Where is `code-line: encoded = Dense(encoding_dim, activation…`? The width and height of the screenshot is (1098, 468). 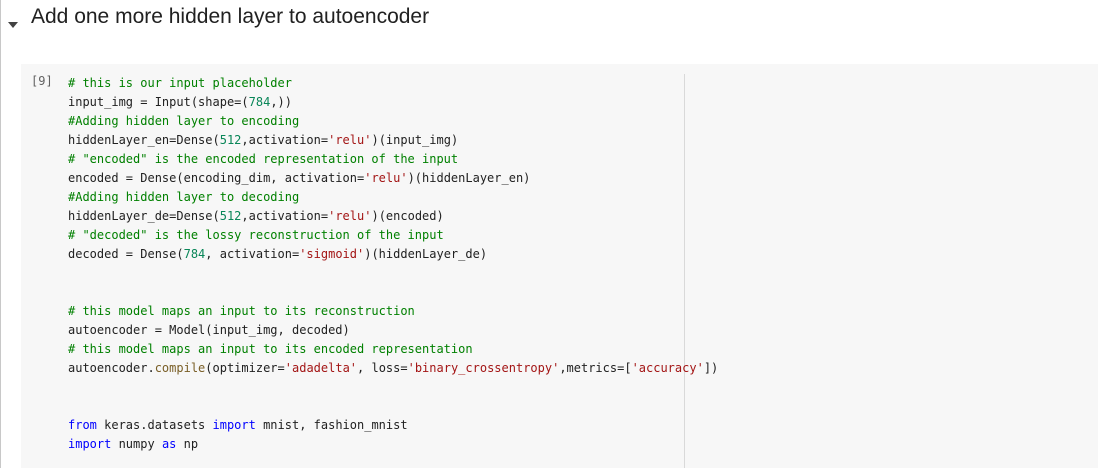
code-line: encoded = Dense(encoding_dim, activation… is located at coordinates (393, 178).